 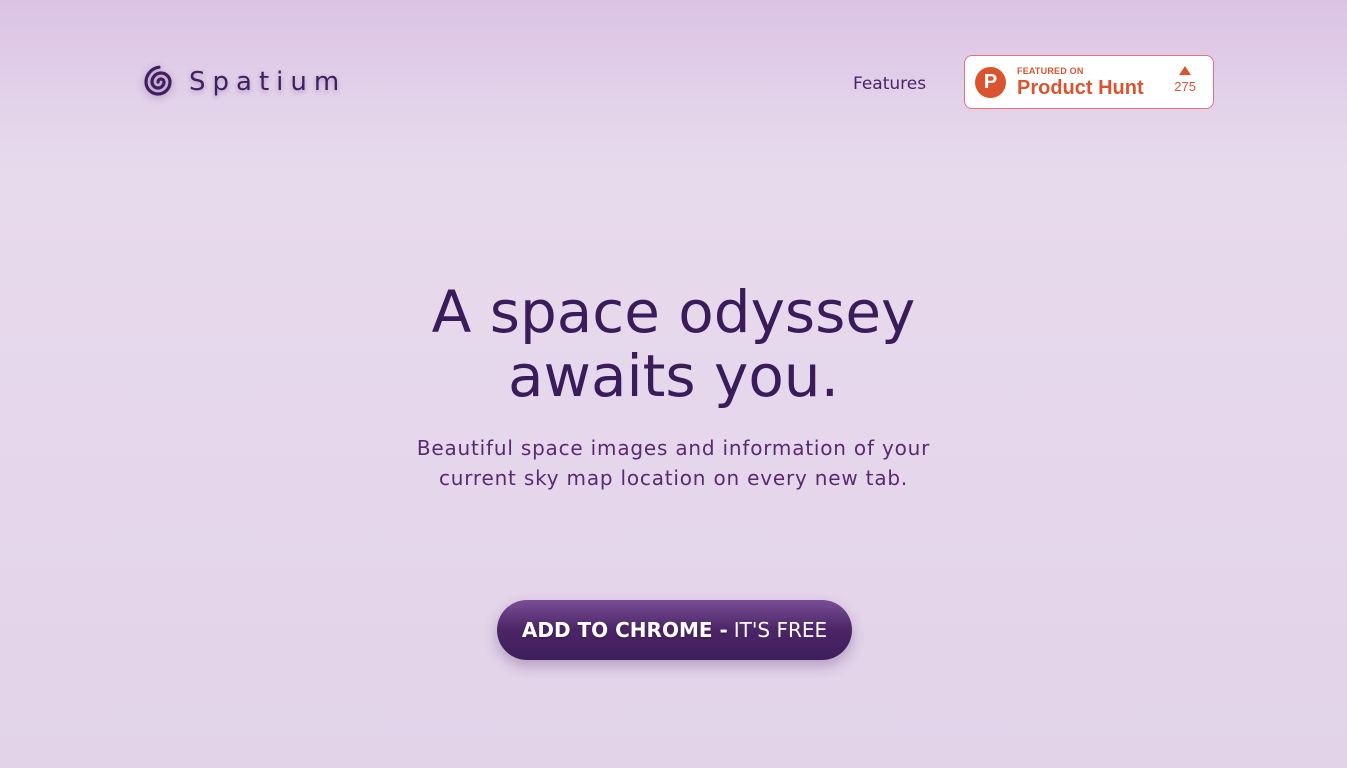 I want to click on product-hunt-votes: 275, so click(x=1185, y=80).